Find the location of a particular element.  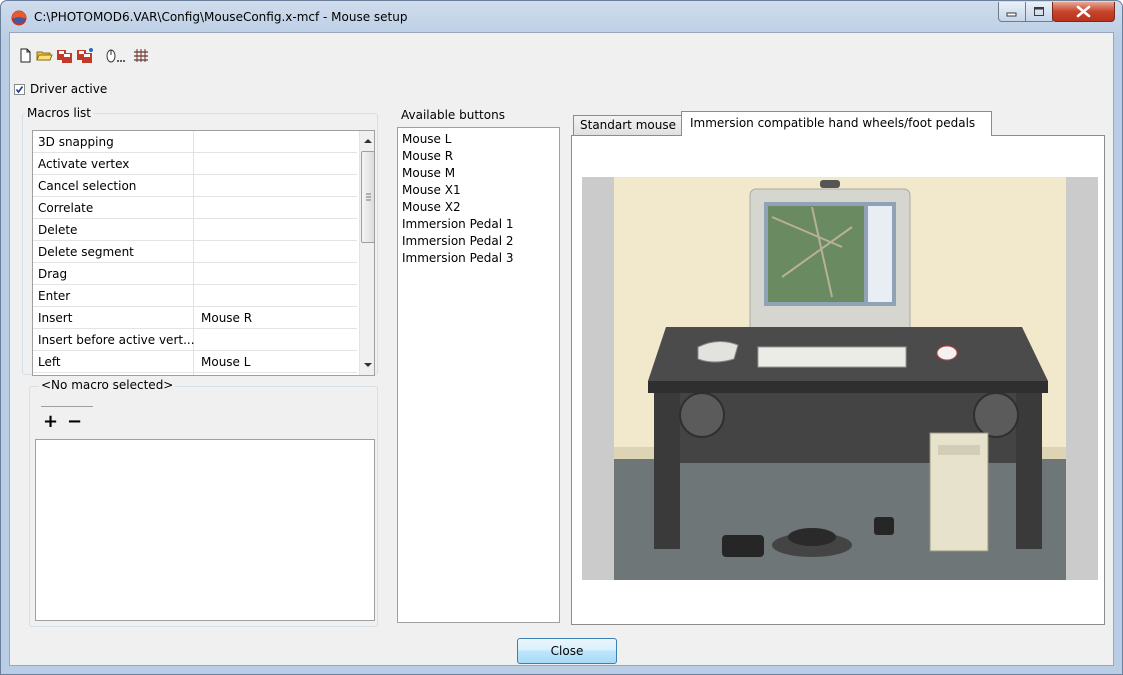

save-icon is located at coordinates (64, 55).